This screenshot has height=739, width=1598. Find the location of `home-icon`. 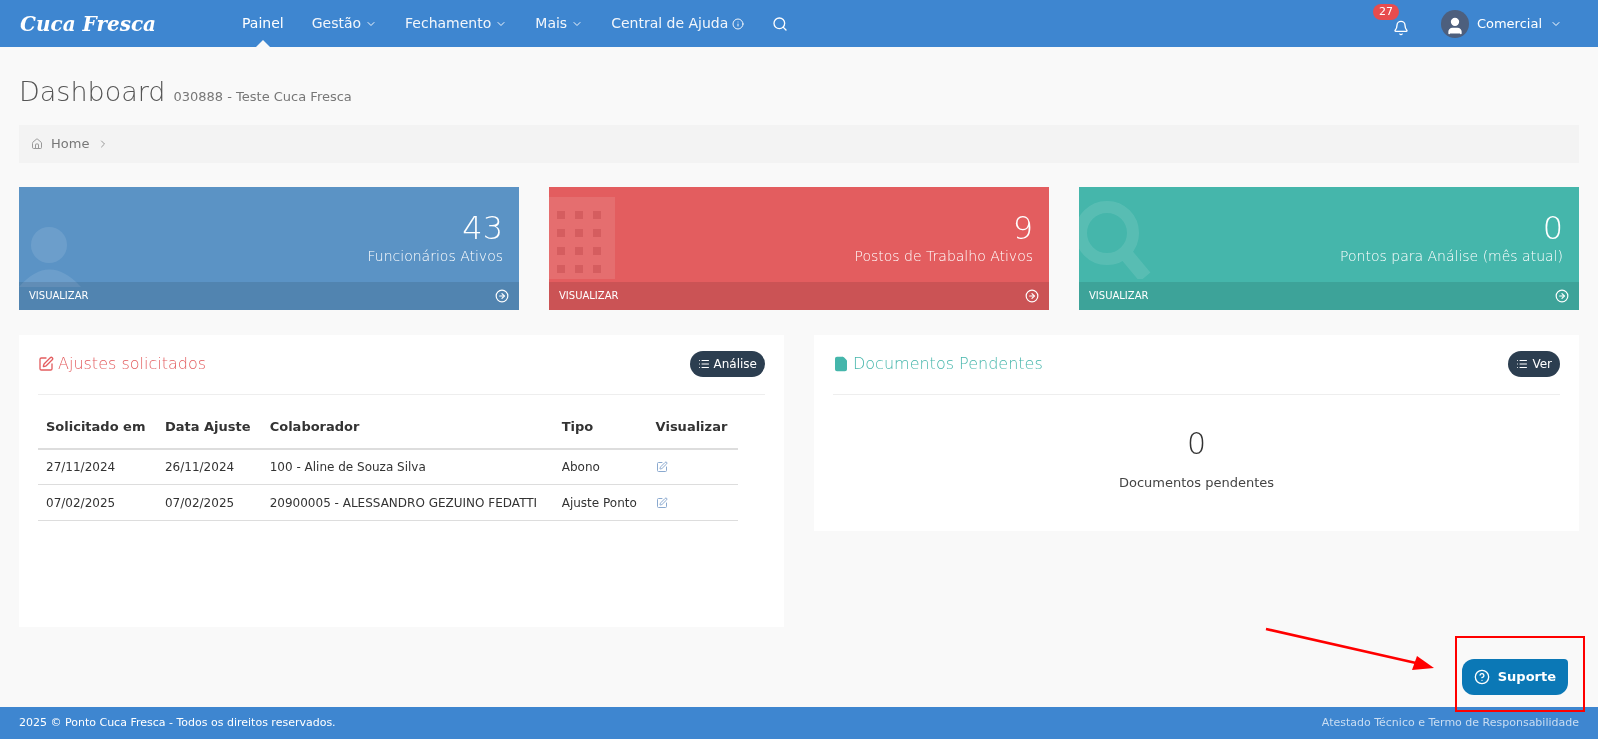

home-icon is located at coordinates (37, 143).